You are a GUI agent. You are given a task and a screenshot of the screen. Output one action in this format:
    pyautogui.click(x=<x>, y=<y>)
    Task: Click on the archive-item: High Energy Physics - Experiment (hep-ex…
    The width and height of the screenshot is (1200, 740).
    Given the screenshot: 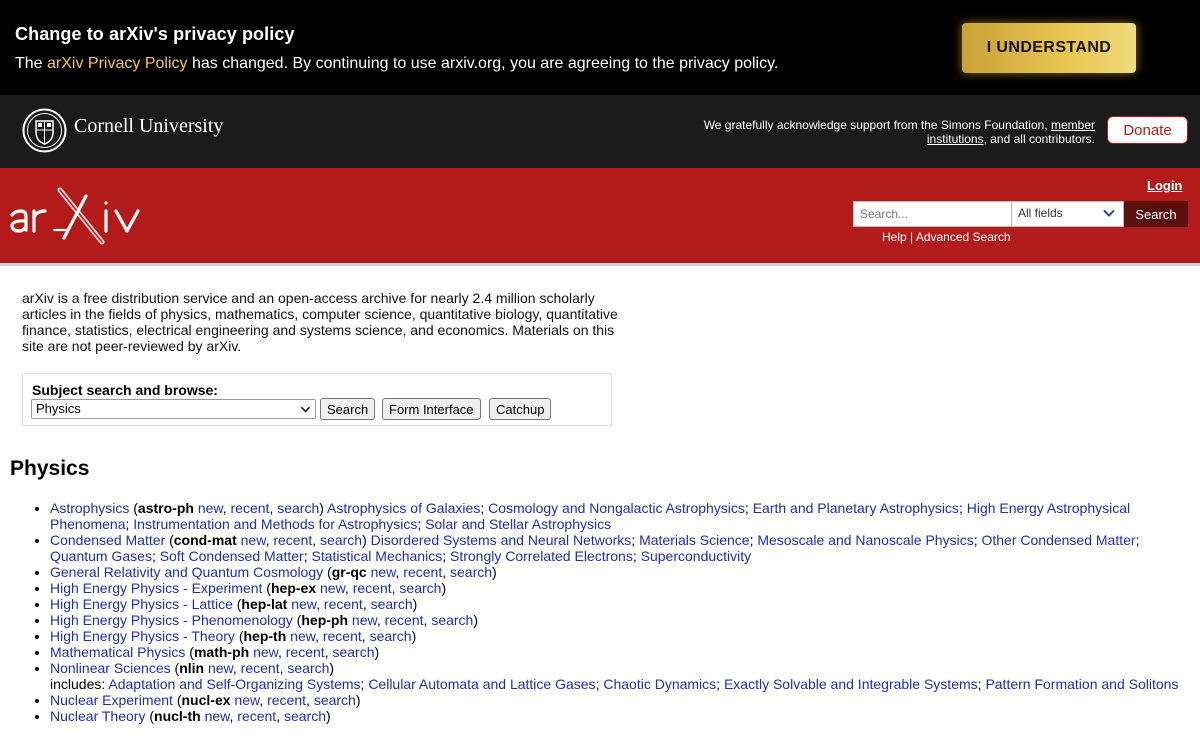 What is the action you would take?
    pyautogui.click(x=620, y=588)
    